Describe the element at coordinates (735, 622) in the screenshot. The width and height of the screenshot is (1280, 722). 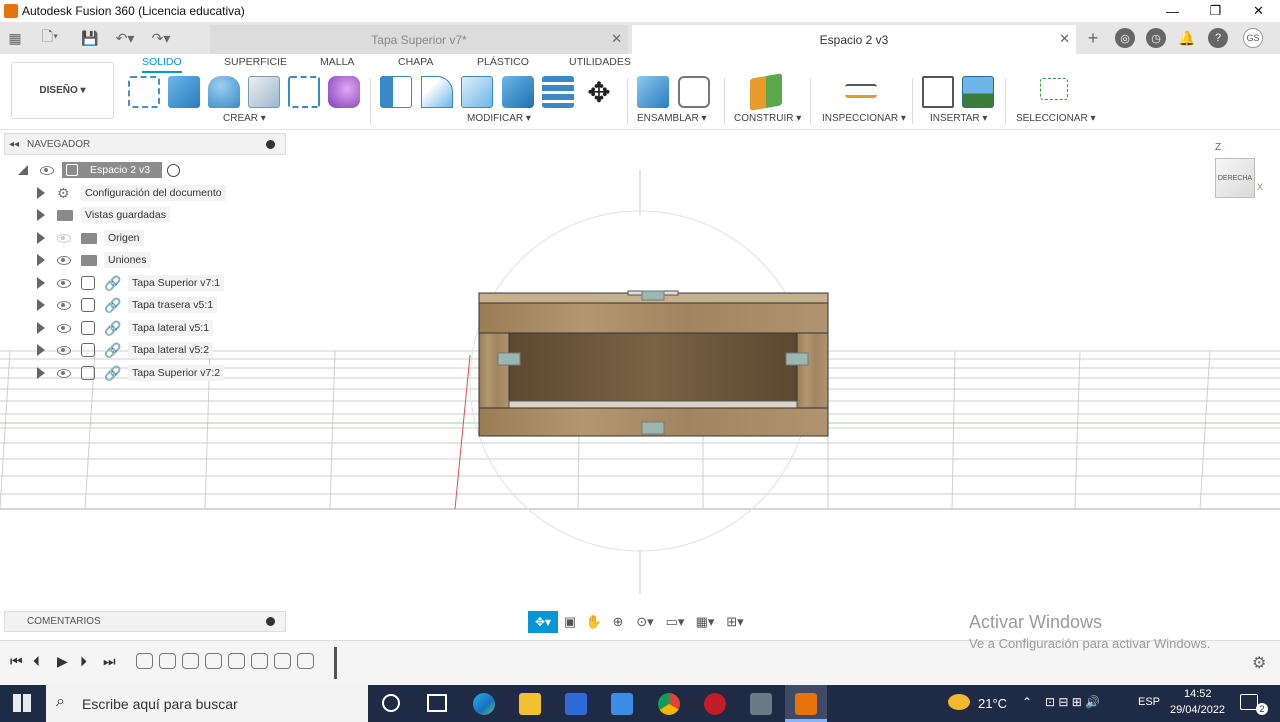
I see `viewports-icon: ⊞▾` at that location.